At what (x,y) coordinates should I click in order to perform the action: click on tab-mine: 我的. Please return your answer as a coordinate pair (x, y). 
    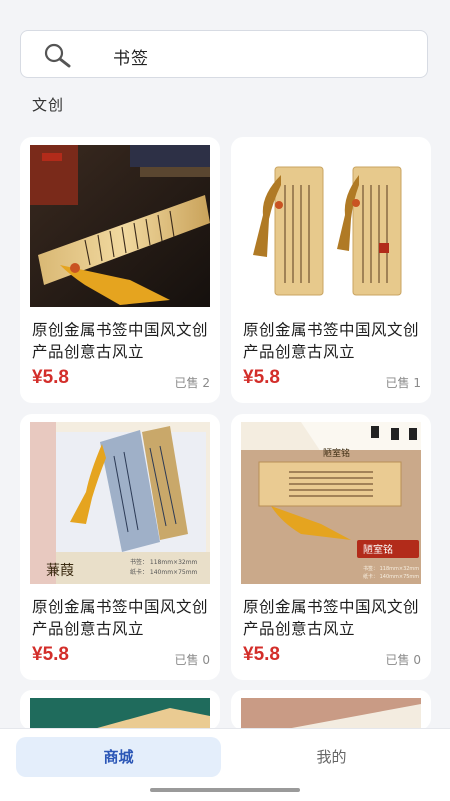
    Looking at the image, I should click on (331, 757).